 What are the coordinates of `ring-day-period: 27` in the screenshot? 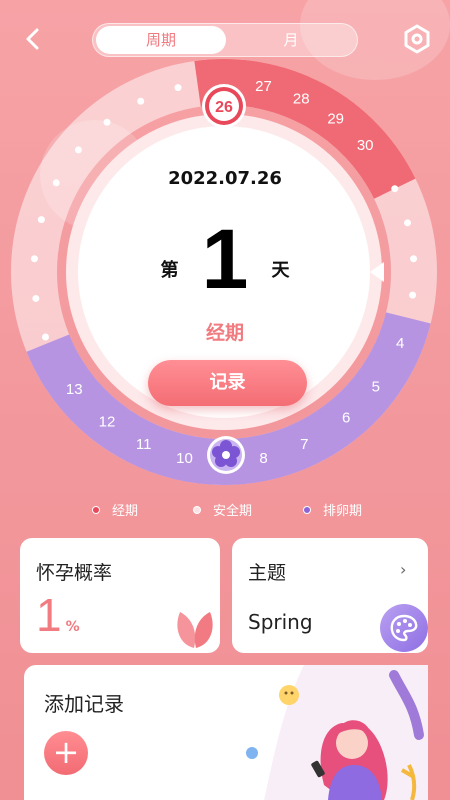 It's located at (263, 86).